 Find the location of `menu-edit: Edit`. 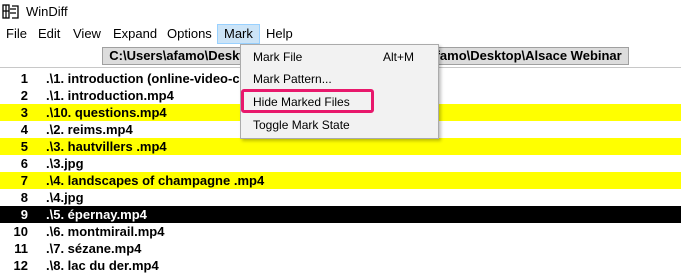

menu-edit: Edit is located at coordinates (49, 34).